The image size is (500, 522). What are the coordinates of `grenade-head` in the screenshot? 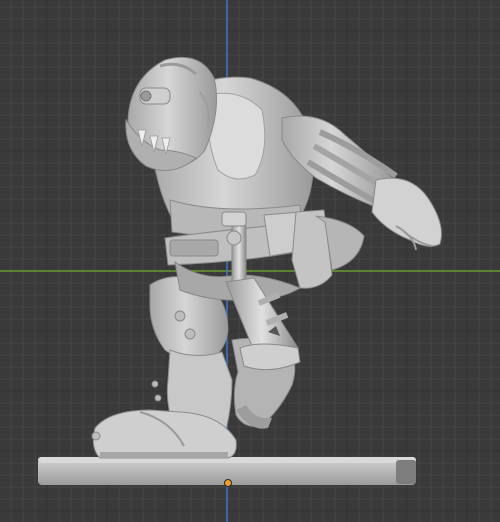 It's located at (270, 357).